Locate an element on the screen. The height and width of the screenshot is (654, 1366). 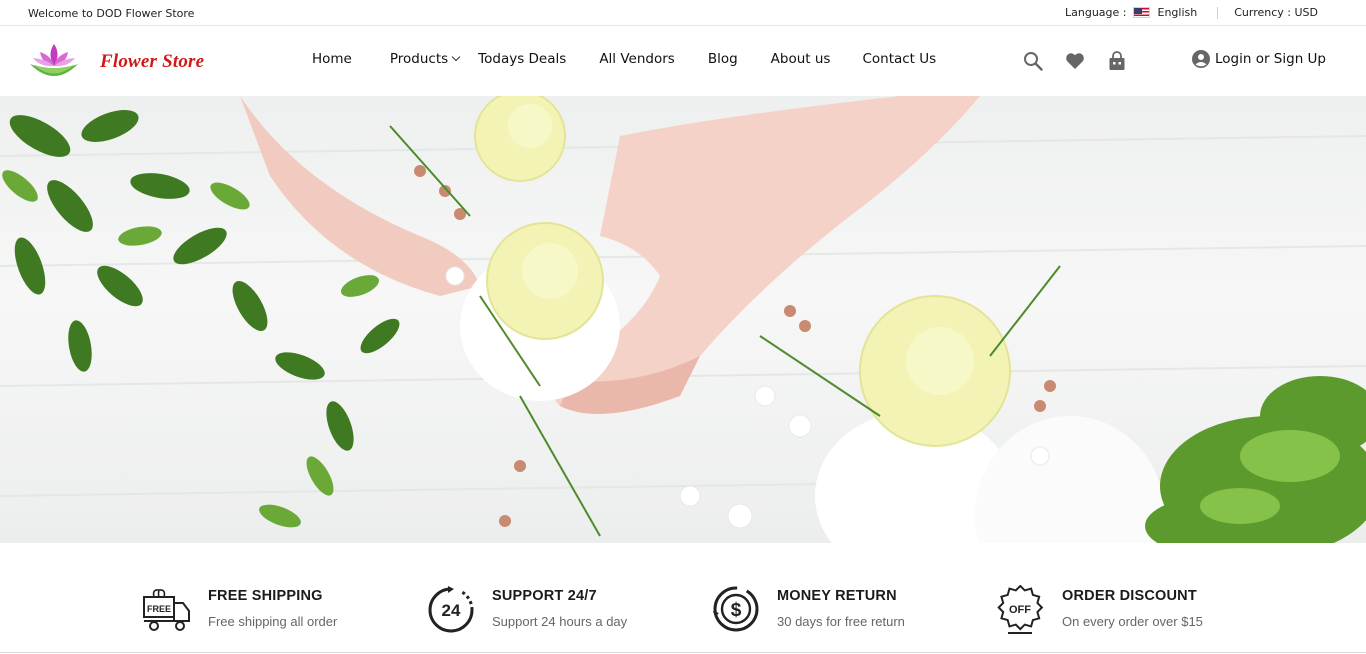
nav-todays-deals: Todays Deals is located at coordinates (522, 59).